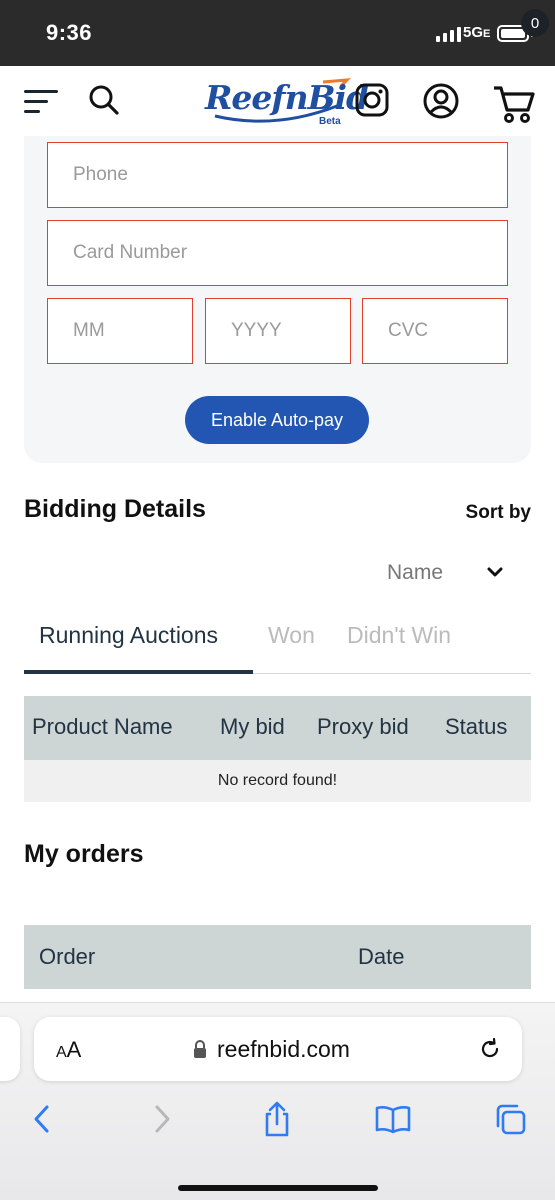 The width and height of the screenshot is (555, 1200). Describe the element at coordinates (291, 635) in the screenshot. I see `tab-won: Won` at that location.